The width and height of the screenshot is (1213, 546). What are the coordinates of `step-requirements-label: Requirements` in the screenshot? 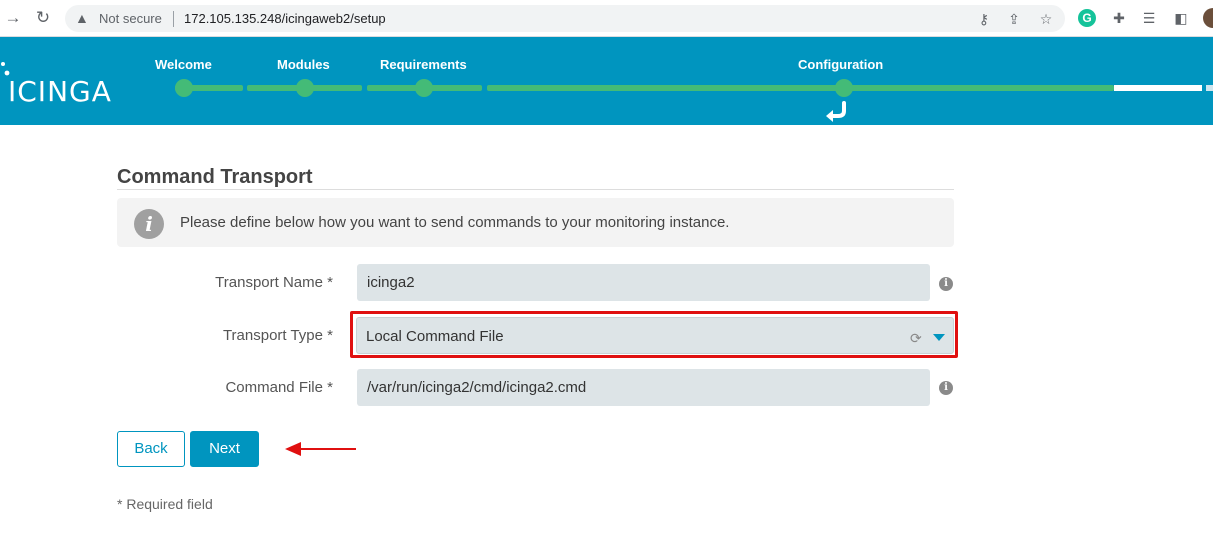 It's located at (423, 64).